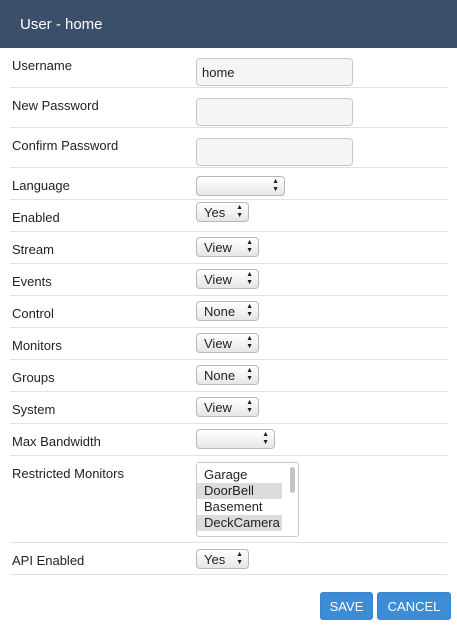 This screenshot has height=642, width=457. Describe the element at coordinates (41, 185) in the screenshot. I see `language-label: Language` at that location.